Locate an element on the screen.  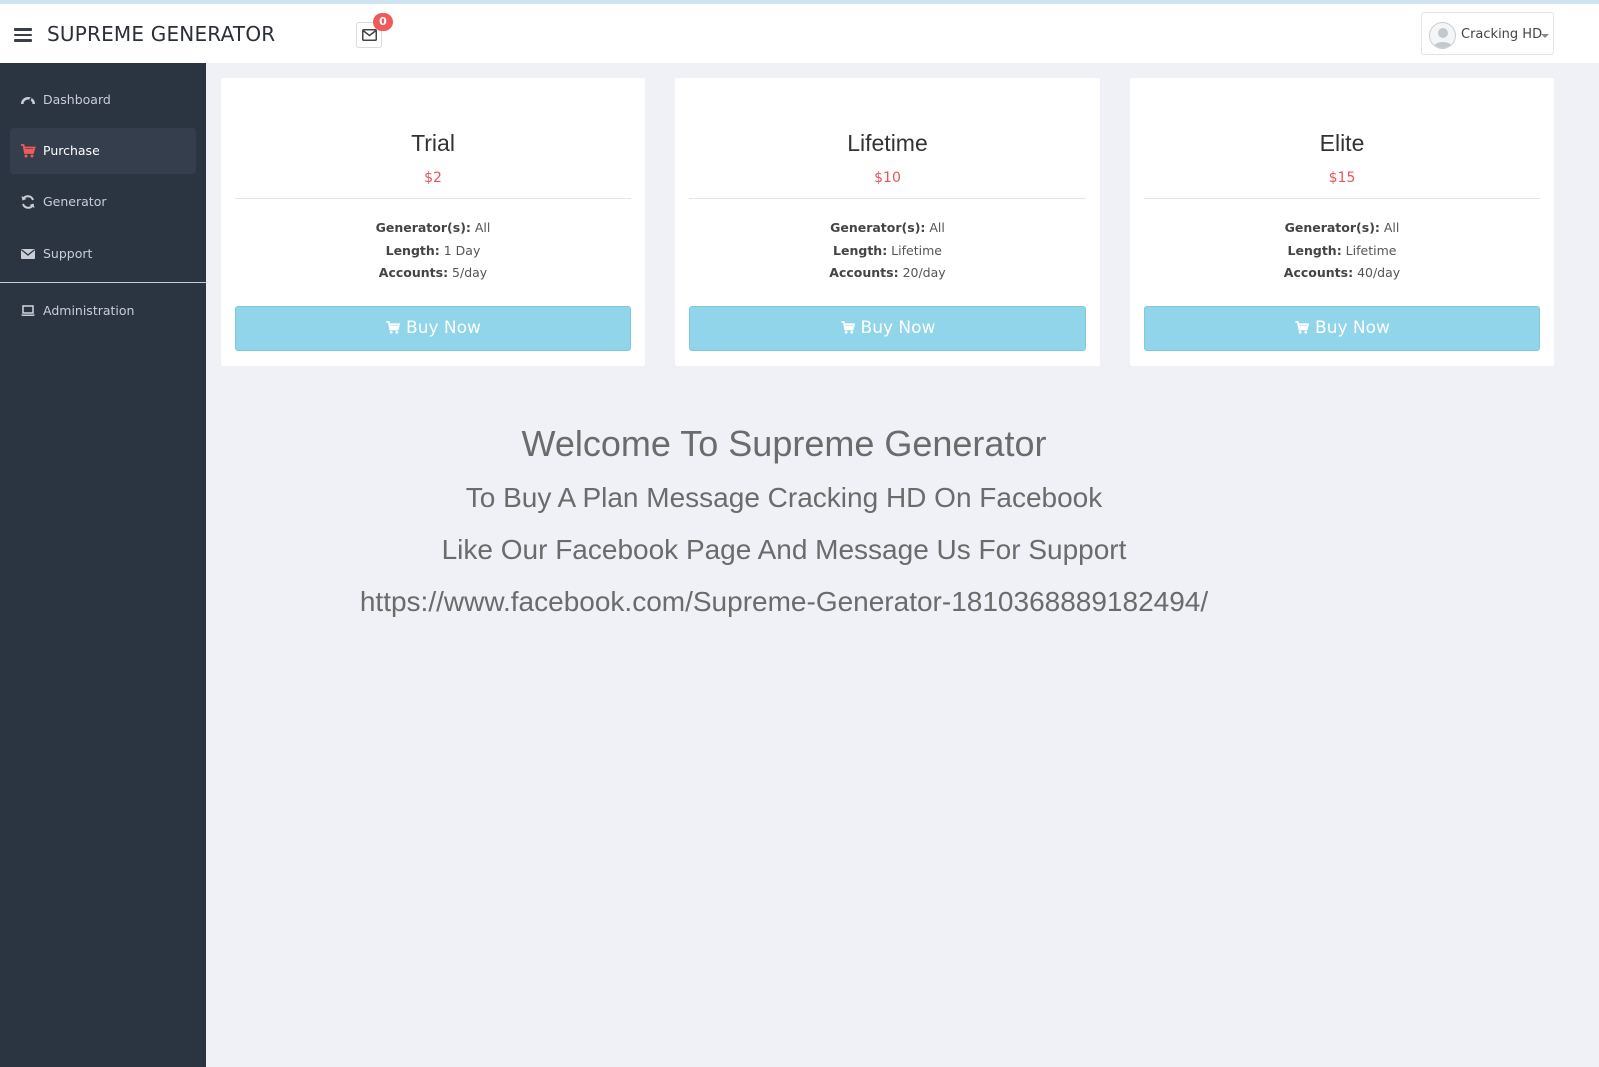
laptop-icon is located at coordinates (28, 310).